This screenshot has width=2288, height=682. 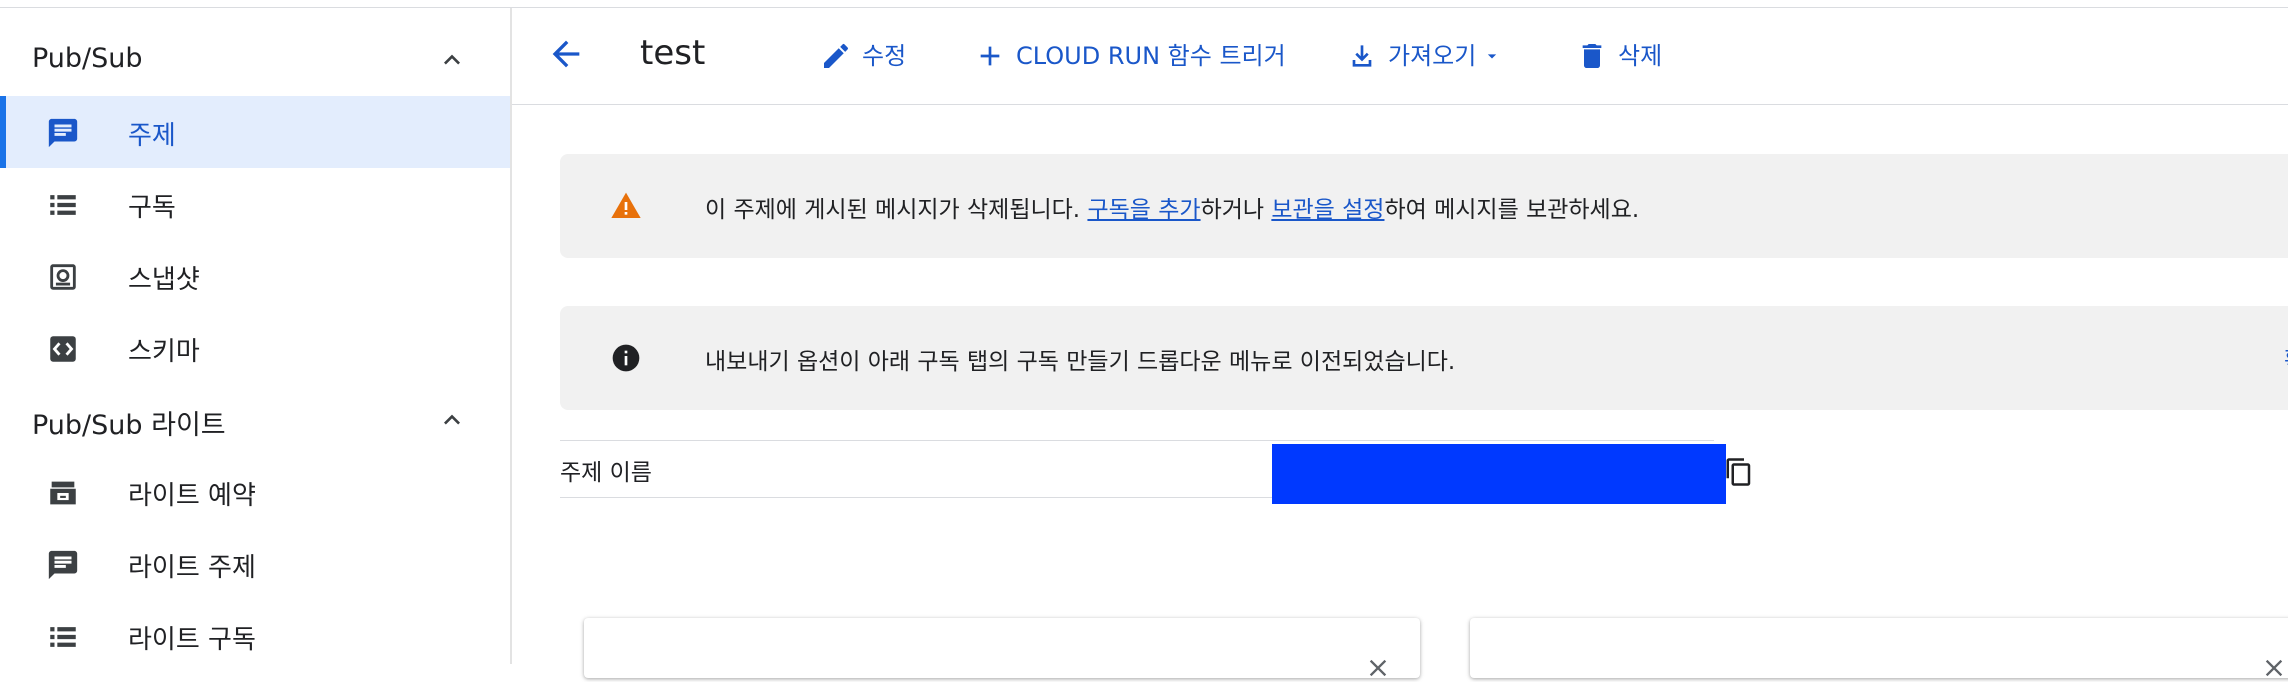 What do you see at coordinates (1362, 56) in the screenshot?
I see `download-icon` at bounding box center [1362, 56].